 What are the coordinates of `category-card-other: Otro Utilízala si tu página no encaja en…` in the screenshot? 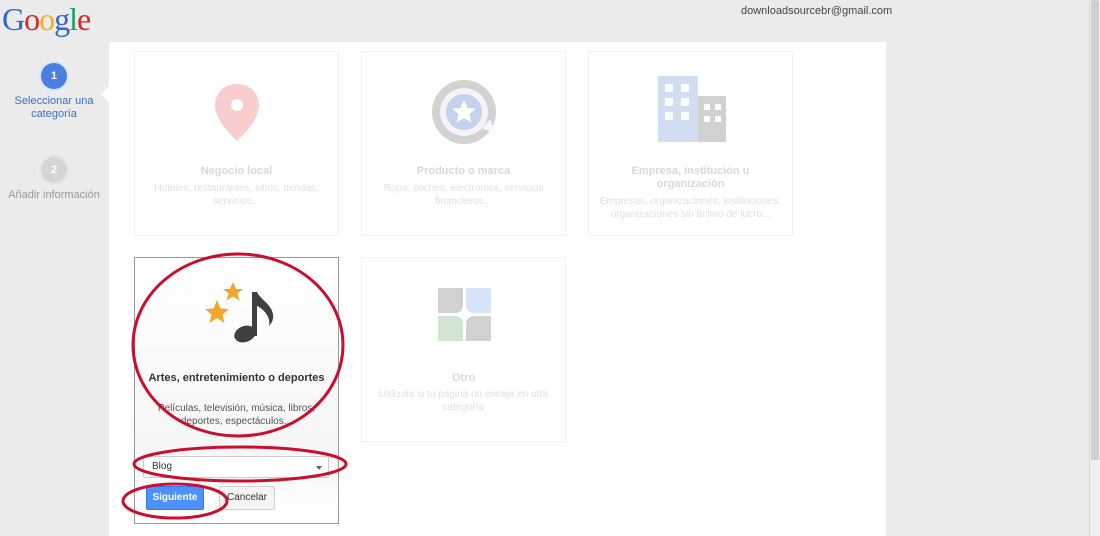 It's located at (463, 349).